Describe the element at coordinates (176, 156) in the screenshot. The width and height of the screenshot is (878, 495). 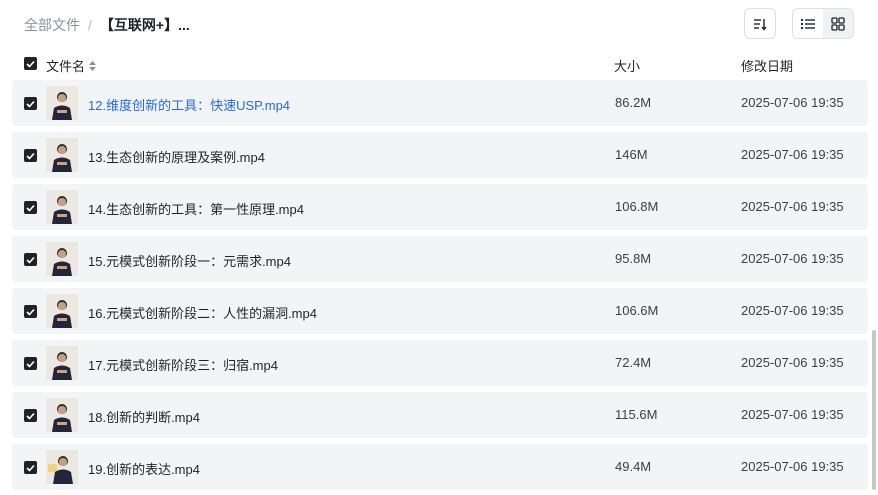
I see `file-name: 13.生态创新的原理及案例.mp4` at that location.